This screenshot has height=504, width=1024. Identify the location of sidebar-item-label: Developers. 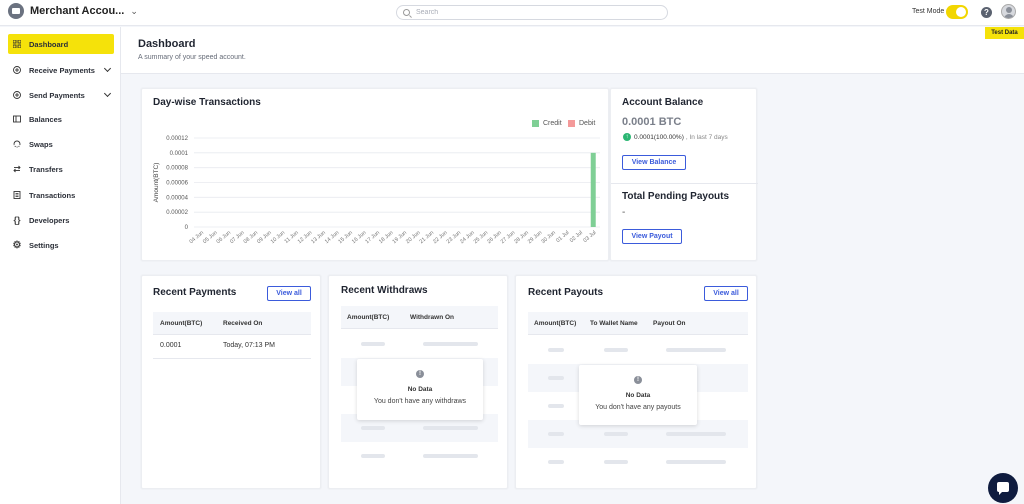
(49, 220).